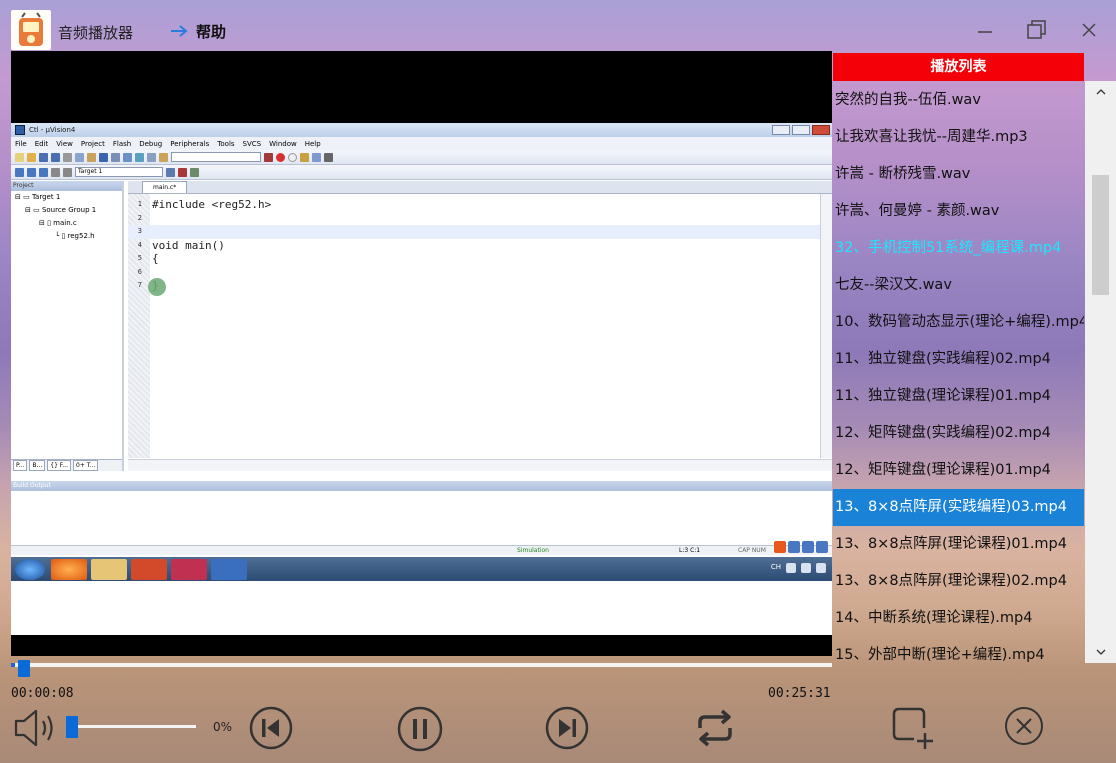 This screenshot has width=1116, height=763. I want to click on uvision-menu-item: View, so click(64, 143).